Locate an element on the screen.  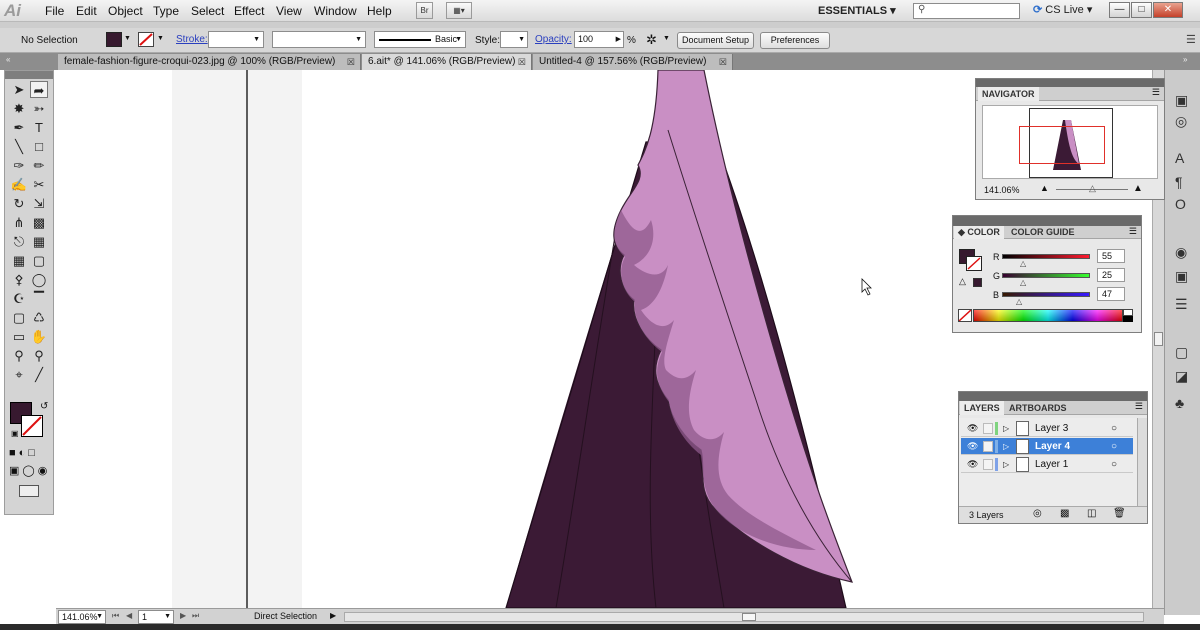
stroke-icon: ☰ is located at coordinates (1181, 304).